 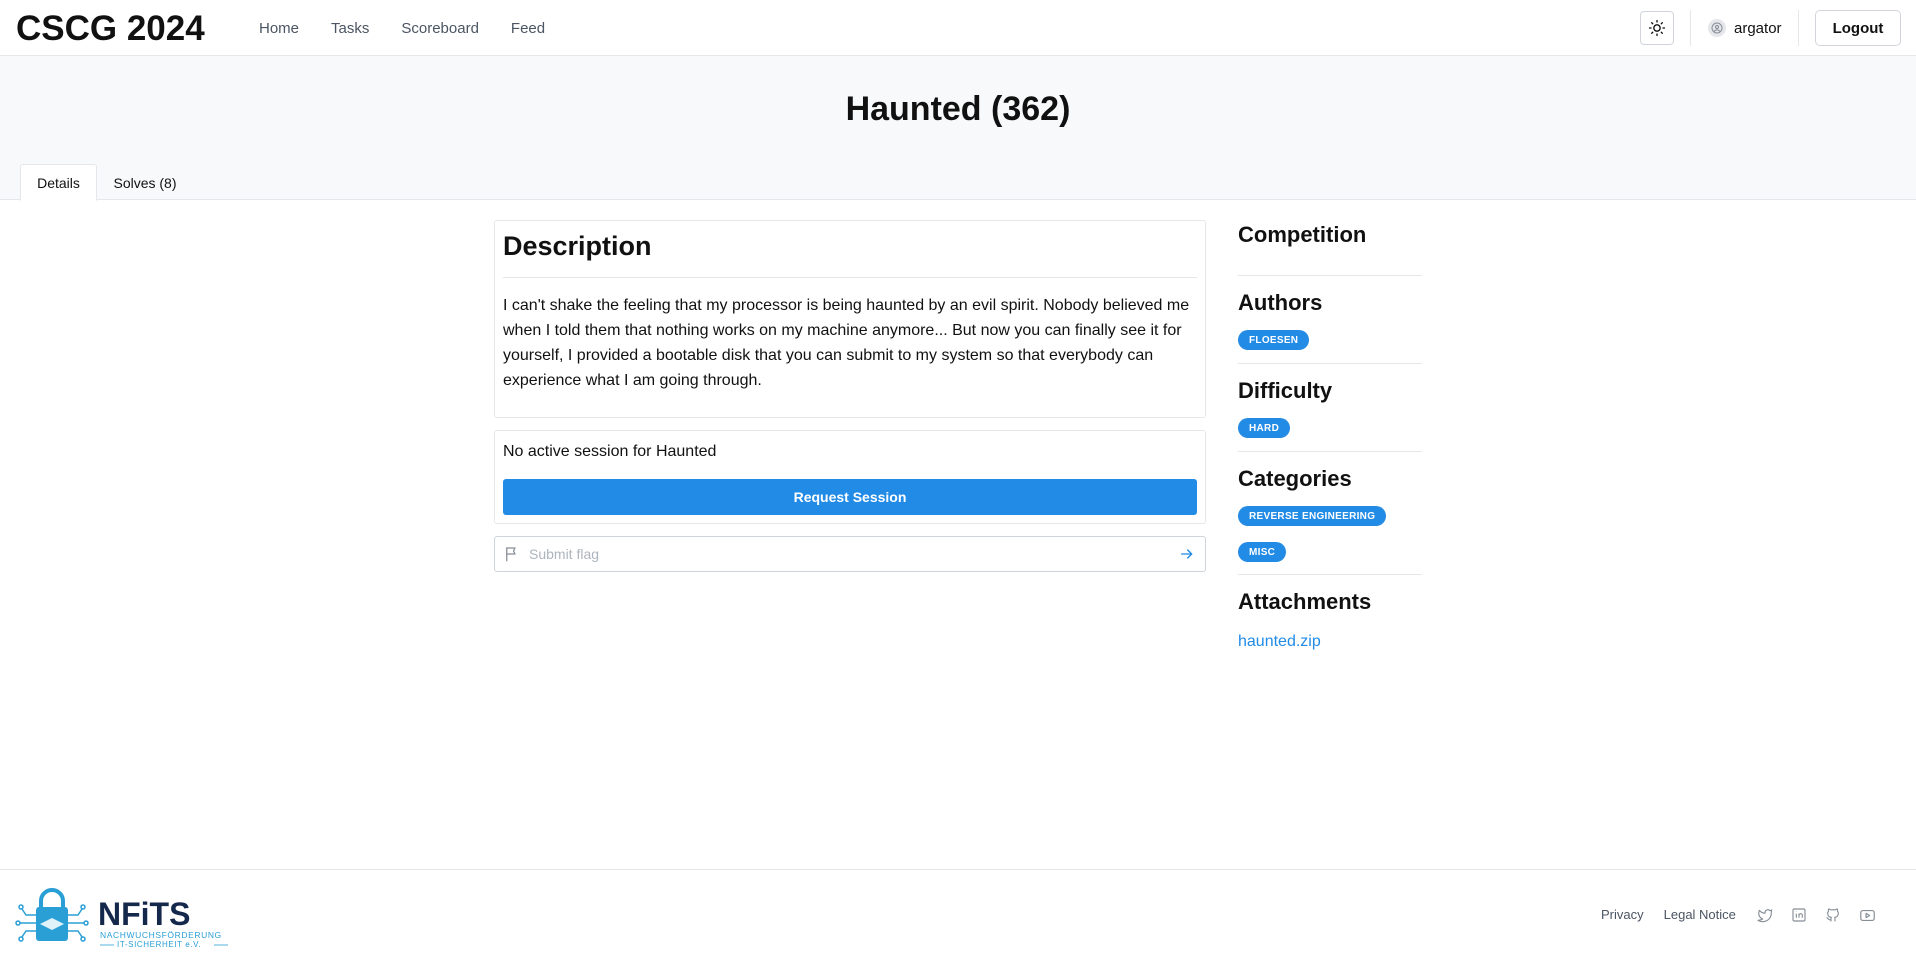 What do you see at coordinates (159, 944) in the screenshot?
I see `logo-subtitle: IT-SICHERHEIT e.V.` at bounding box center [159, 944].